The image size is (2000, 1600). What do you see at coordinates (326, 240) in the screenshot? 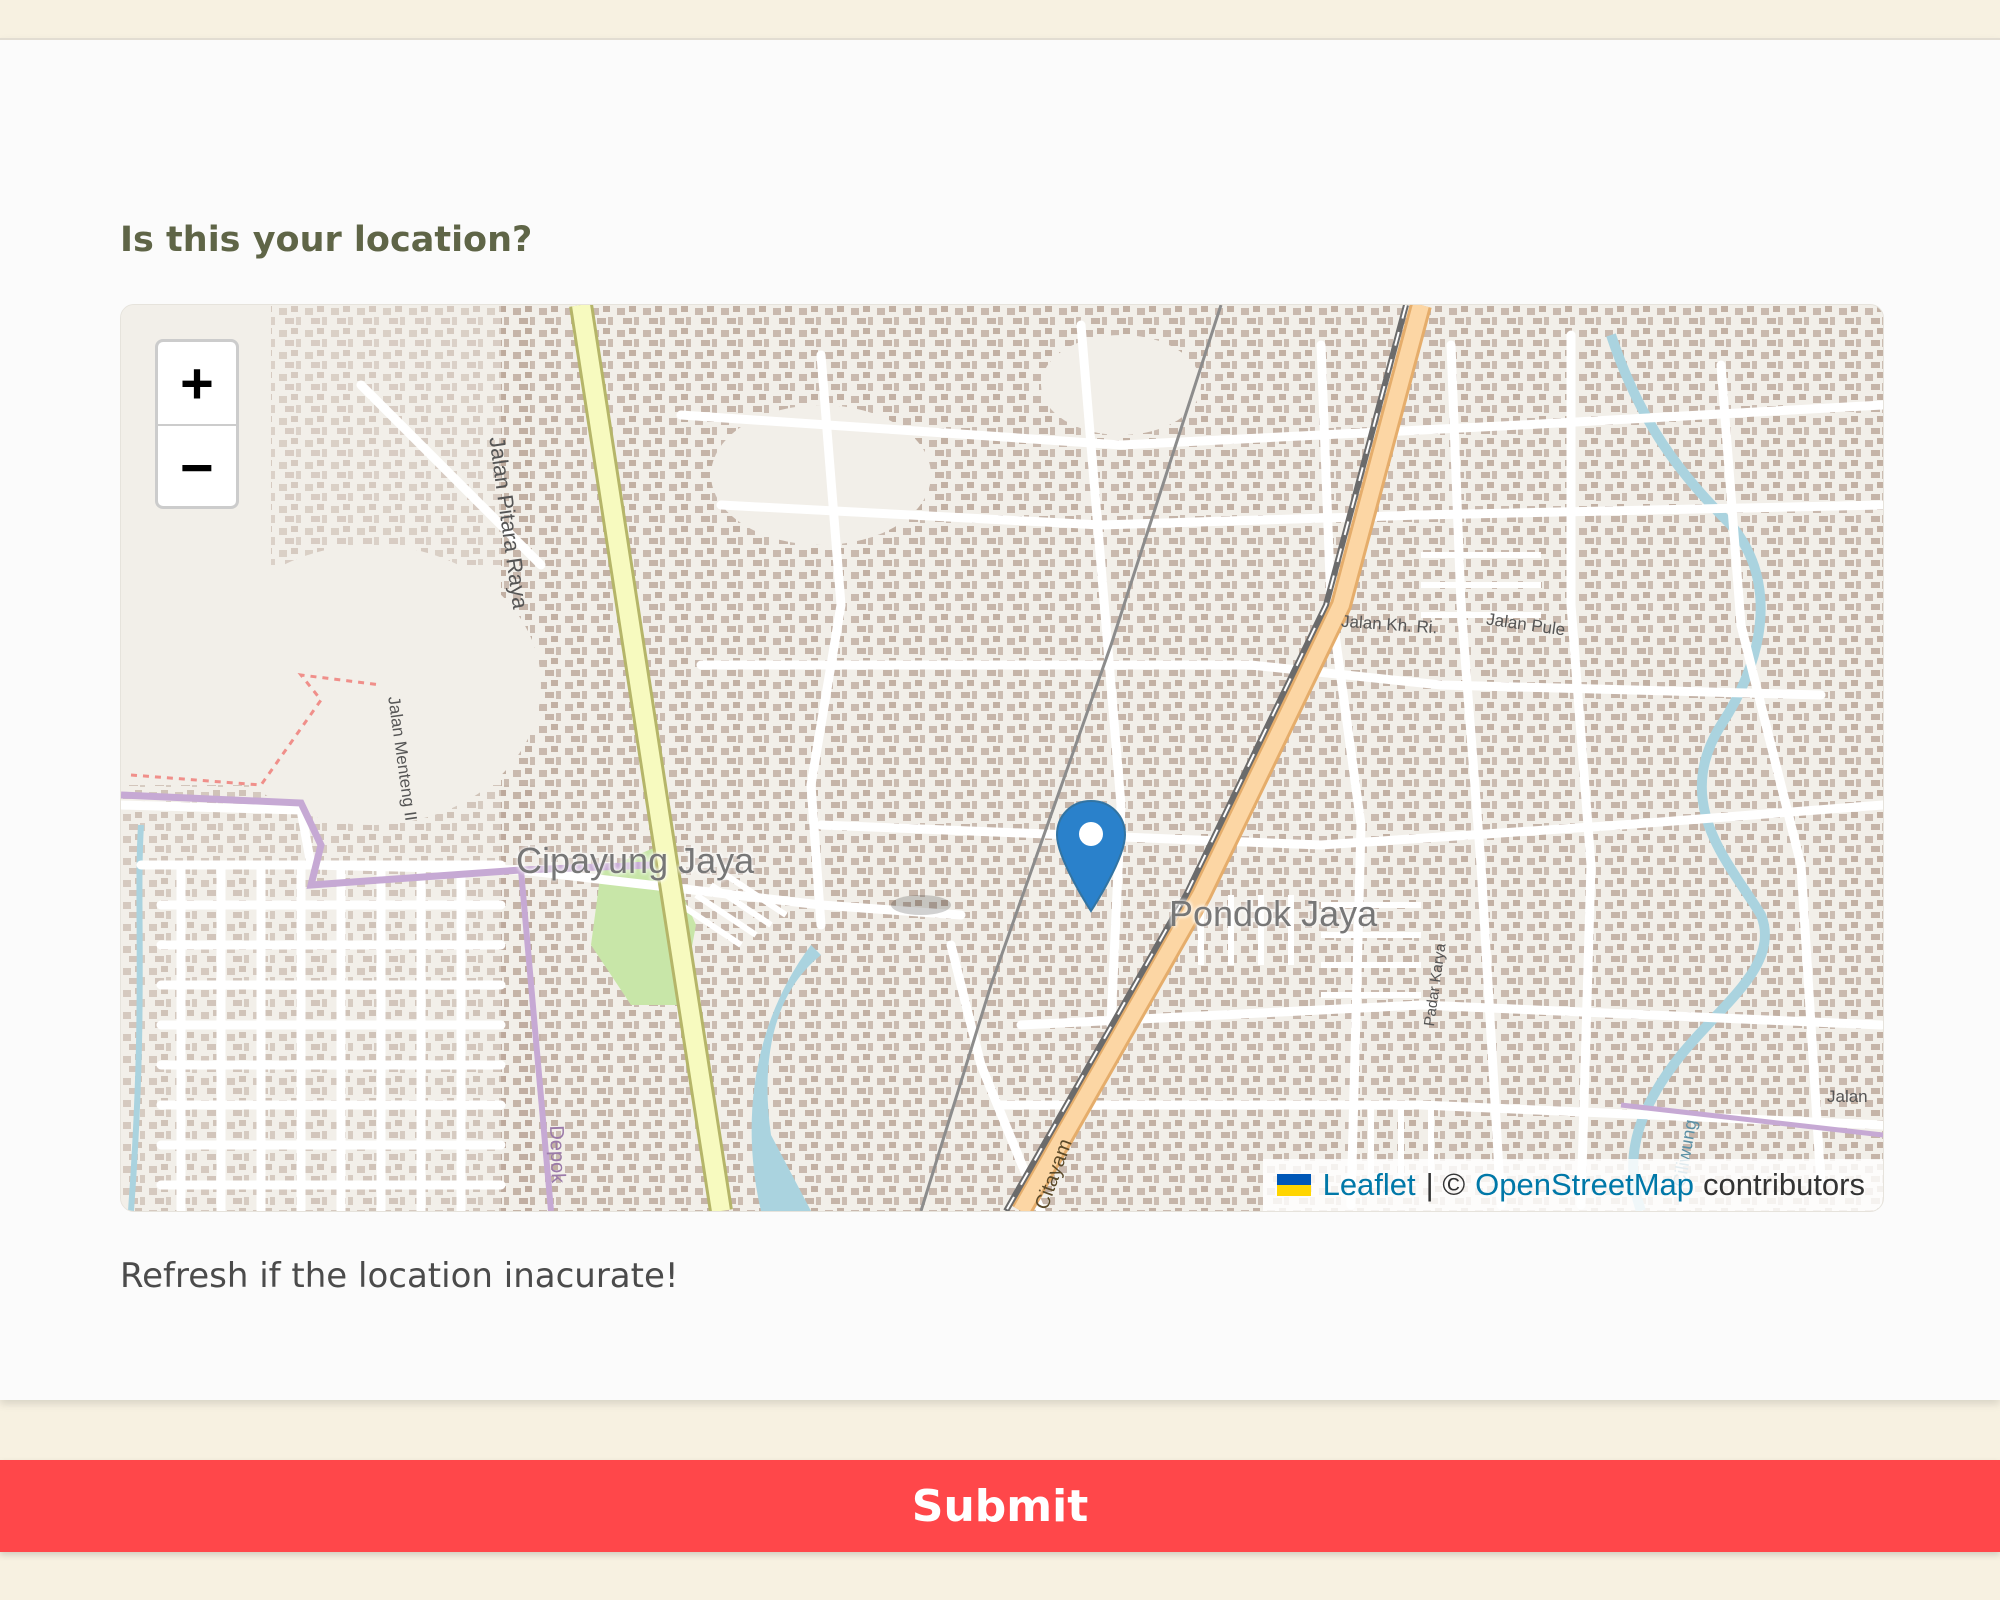
I see `location-question: Is this your location?` at bounding box center [326, 240].